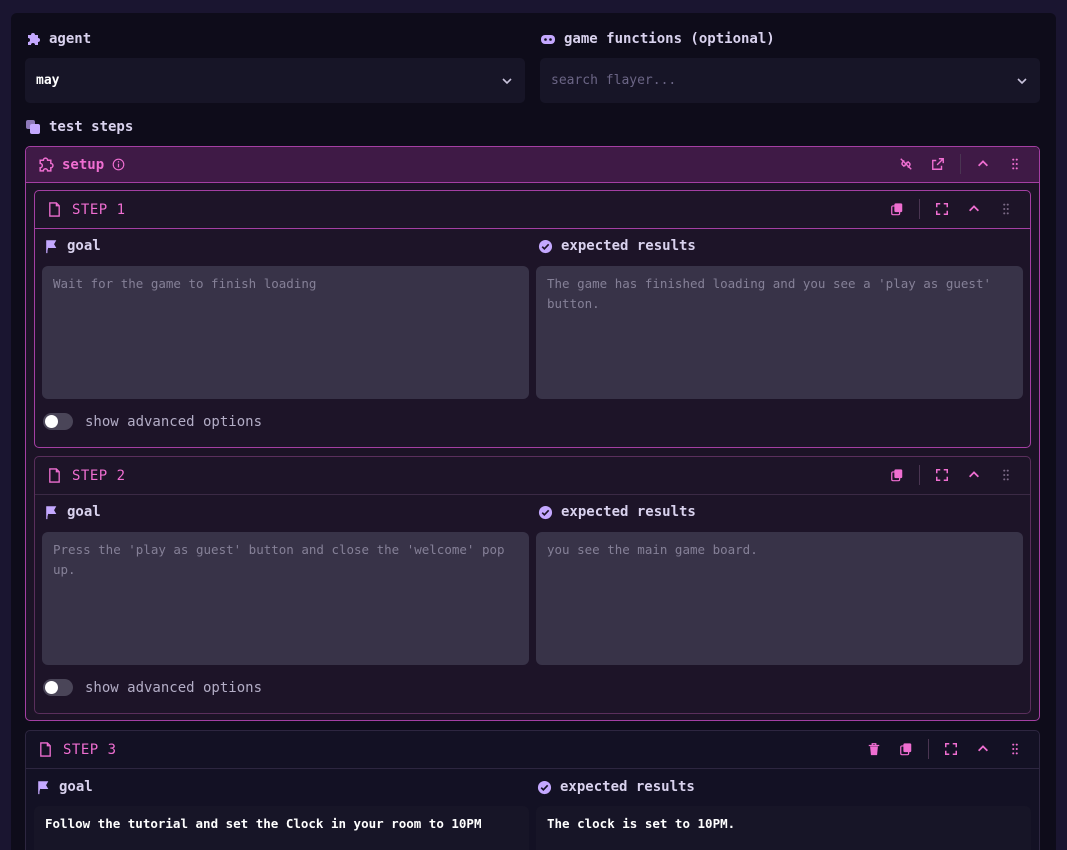 This screenshot has height=850, width=1067. What do you see at coordinates (657, 39) in the screenshot?
I see `game-functions-label: game functions (optional)` at bounding box center [657, 39].